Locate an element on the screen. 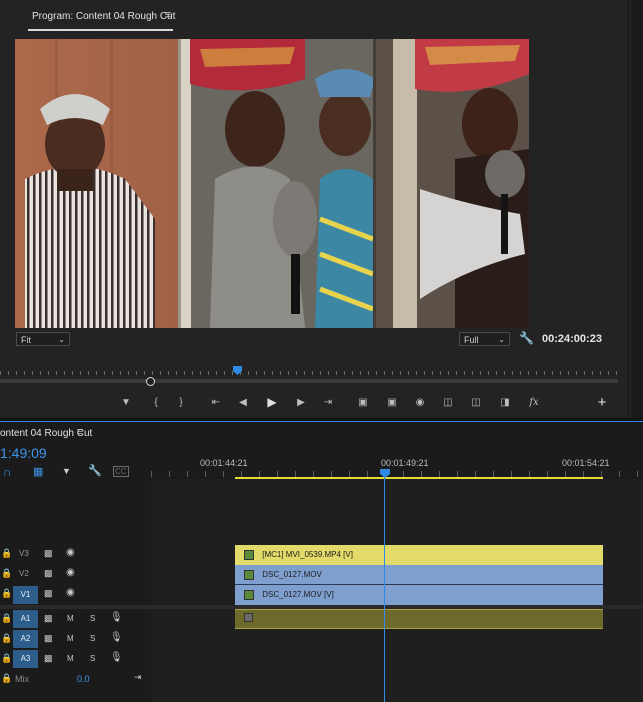 The image size is (643, 702). zoom-handle is located at coordinates (150, 381).